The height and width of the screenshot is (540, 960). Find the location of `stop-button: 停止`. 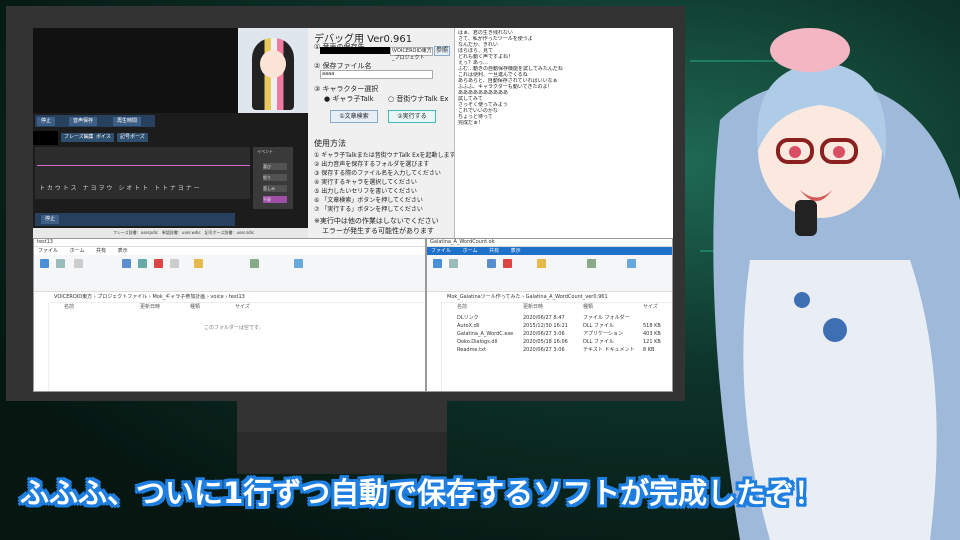

stop-button: 停止 is located at coordinates (46, 121).